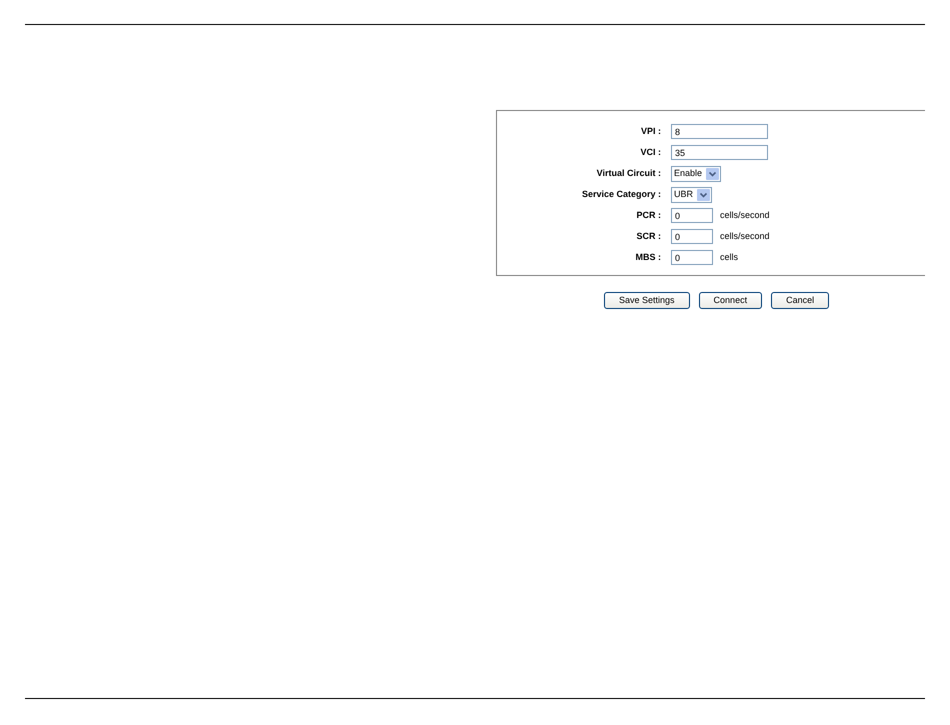 The width and height of the screenshot is (950, 725). What do you see at coordinates (650, 152) in the screenshot?
I see `field-label: VCI :` at bounding box center [650, 152].